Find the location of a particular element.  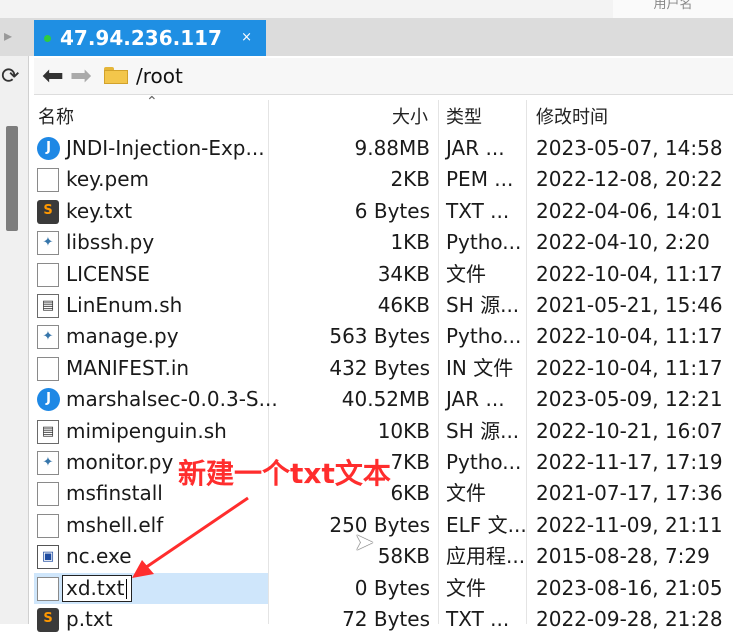

file-name: manage.py is located at coordinates (122, 336).